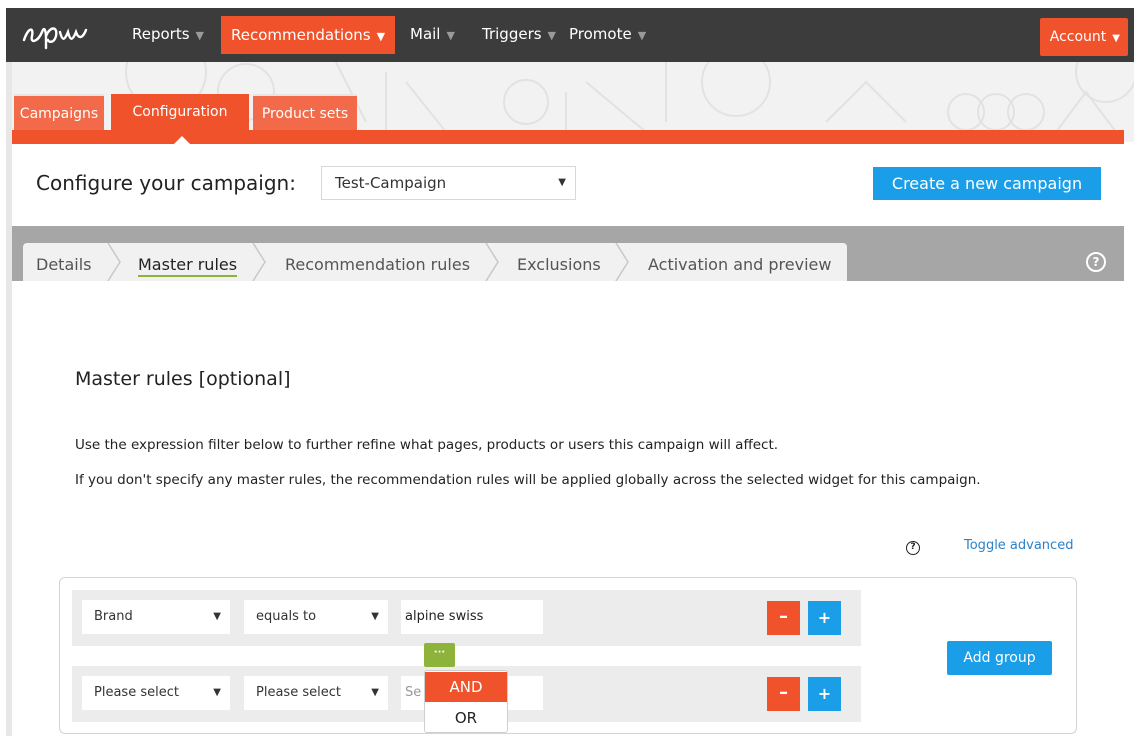  What do you see at coordinates (63, 264) in the screenshot?
I see `step-details: Details` at bounding box center [63, 264].